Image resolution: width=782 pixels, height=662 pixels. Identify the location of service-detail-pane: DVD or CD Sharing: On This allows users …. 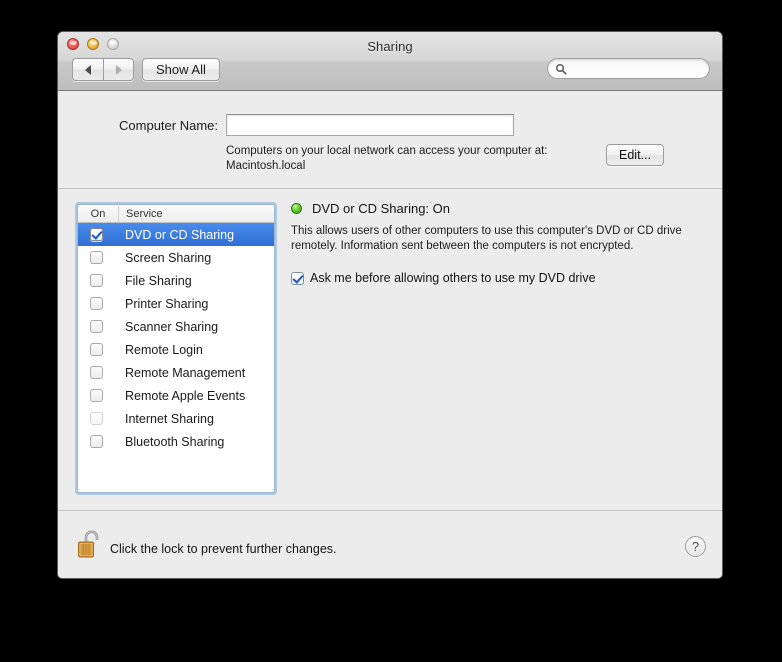
(498, 242).